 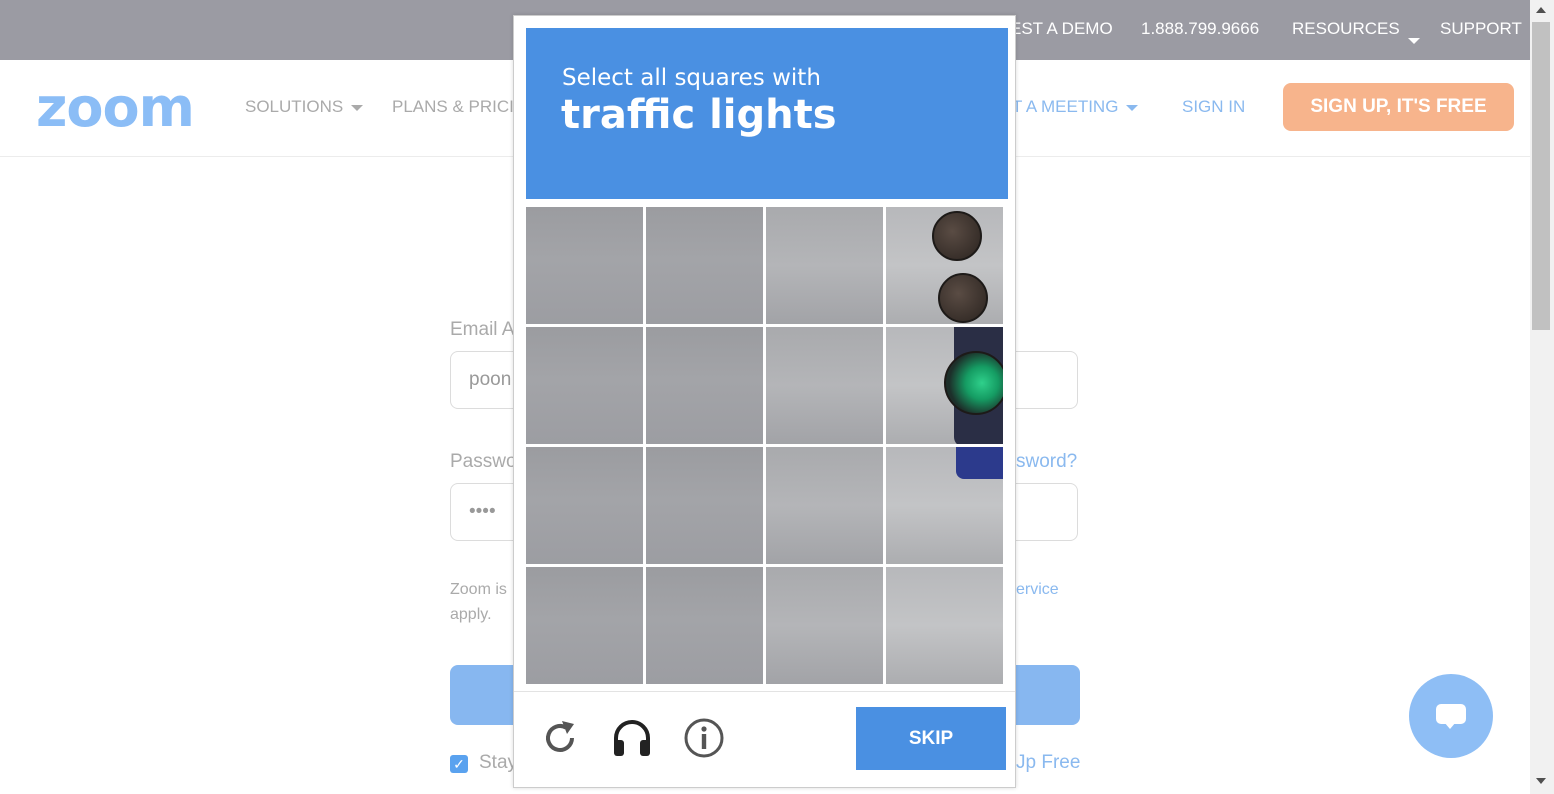 What do you see at coordinates (490, 379) in the screenshot?
I see `email-value: poon` at bounding box center [490, 379].